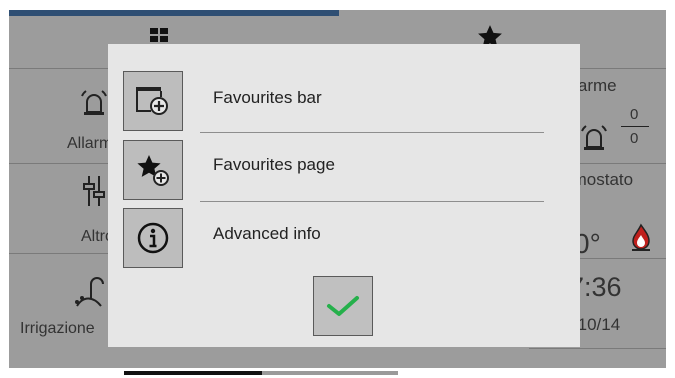 The image size is (675, 378). I want to click on advanced-info-button, so click(153, 238).